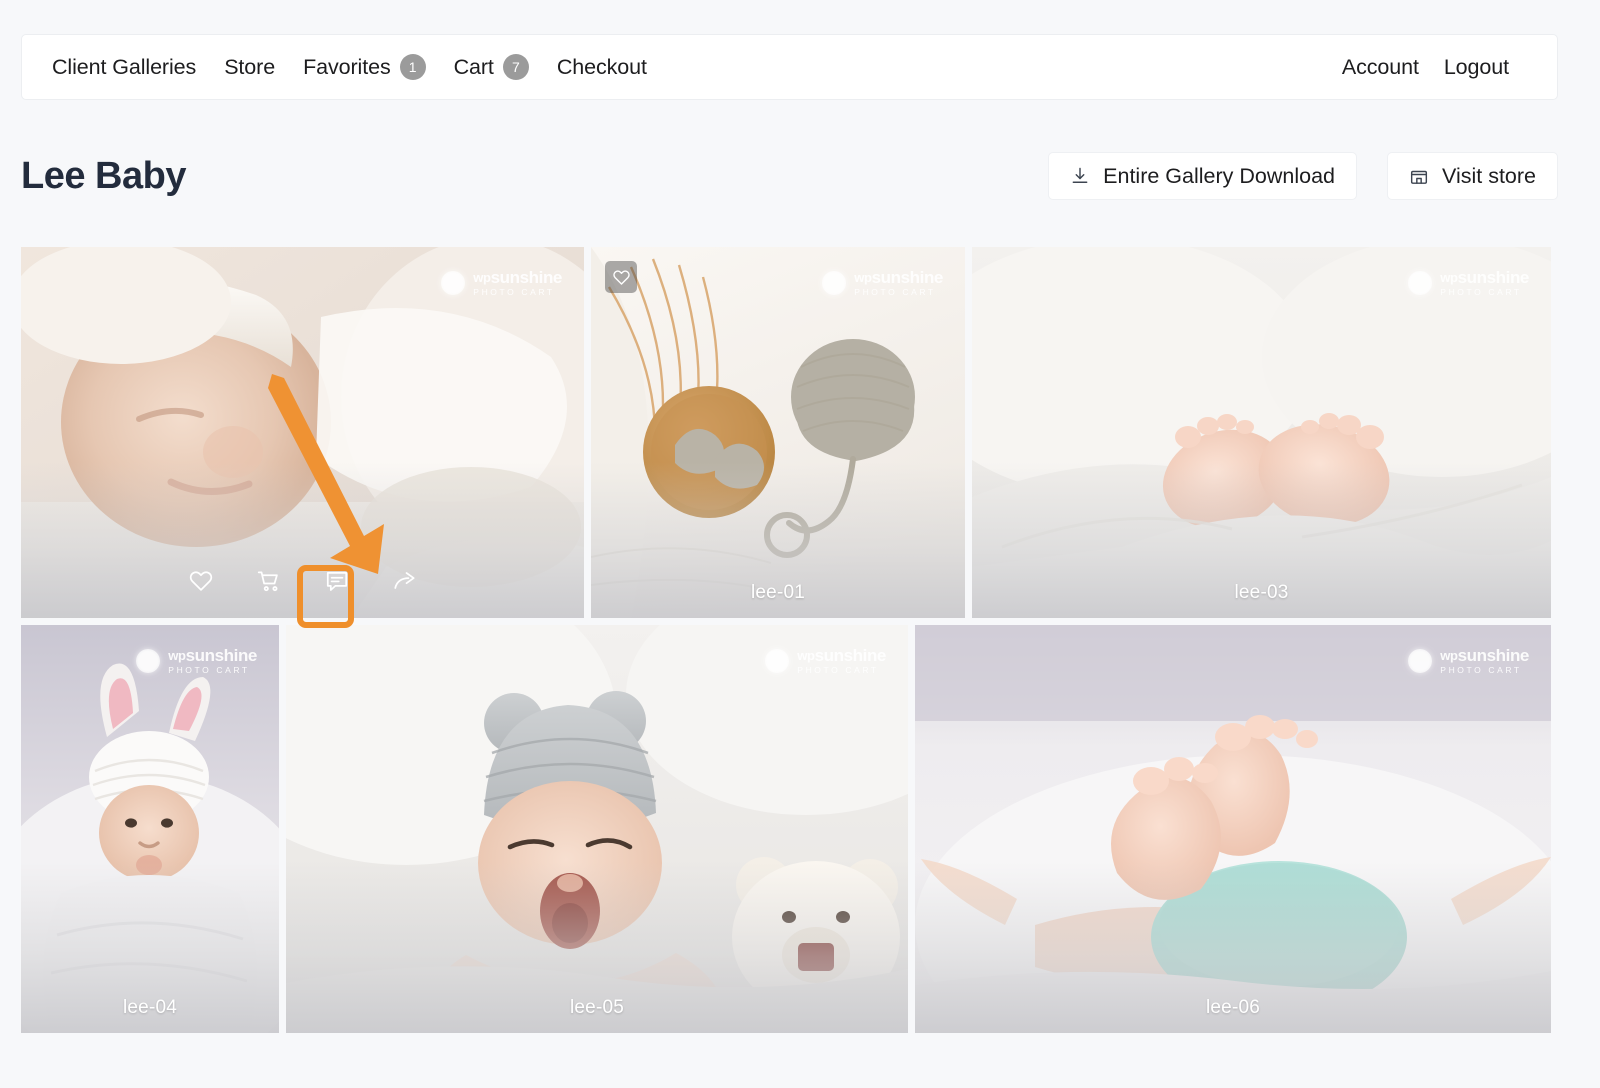 Image resolution: width=1600 pixels, height=1088 pixels. I want to click on tile-caption-lee-06: lee-06, so click(1233, 1007).